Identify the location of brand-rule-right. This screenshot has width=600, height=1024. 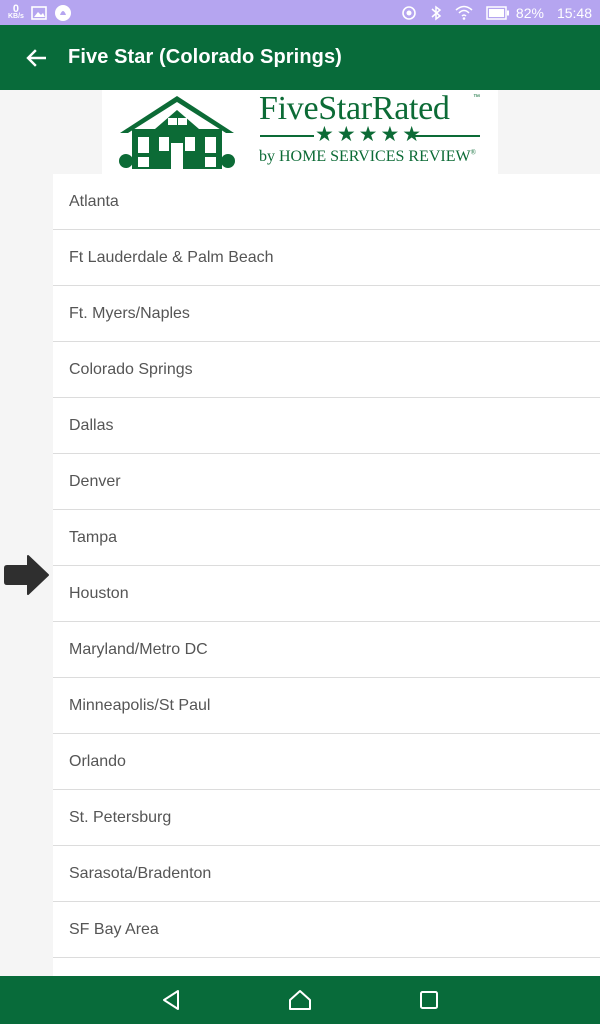
(447, 136).